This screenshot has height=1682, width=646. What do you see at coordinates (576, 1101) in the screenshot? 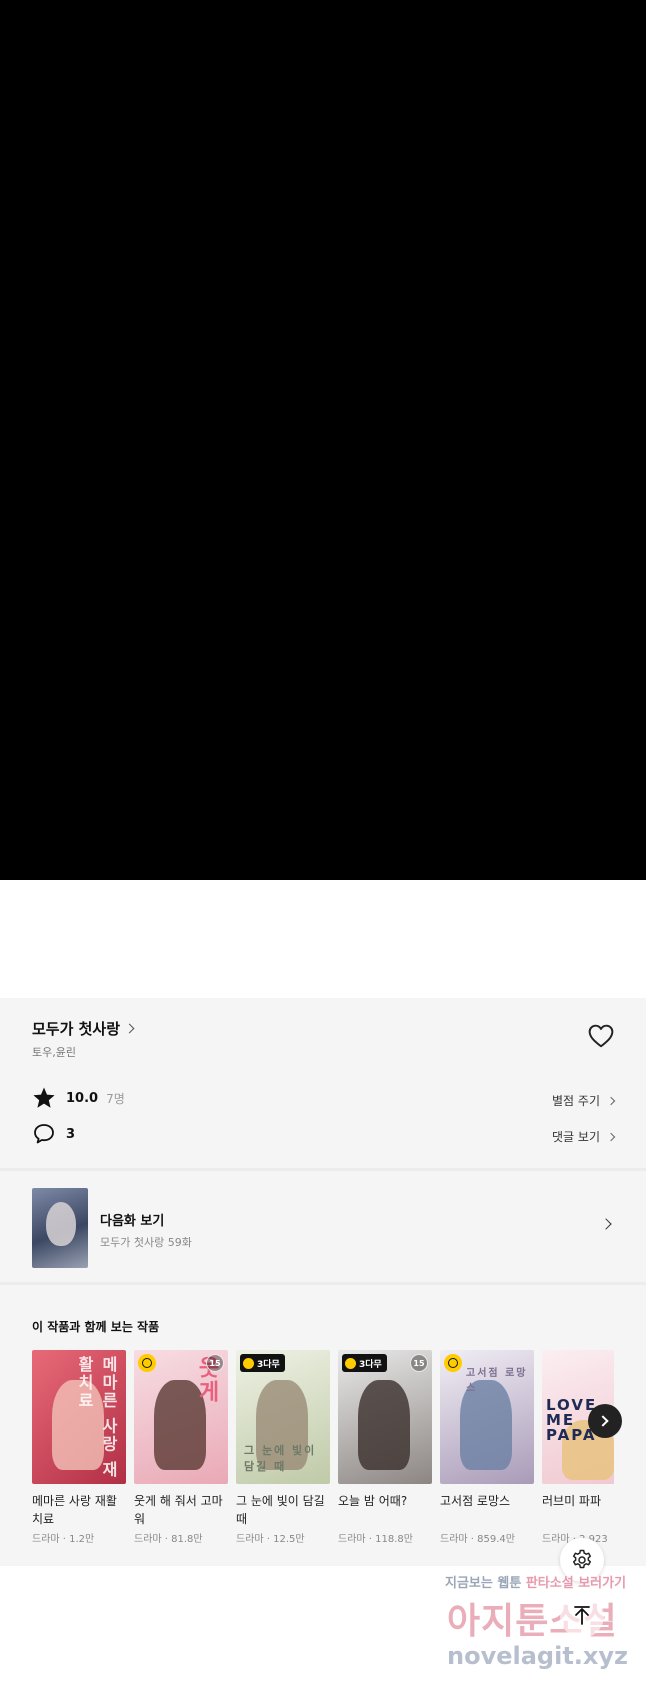
I see `rate-button-label: 별점 주기` at bounding box center [576, 1101].